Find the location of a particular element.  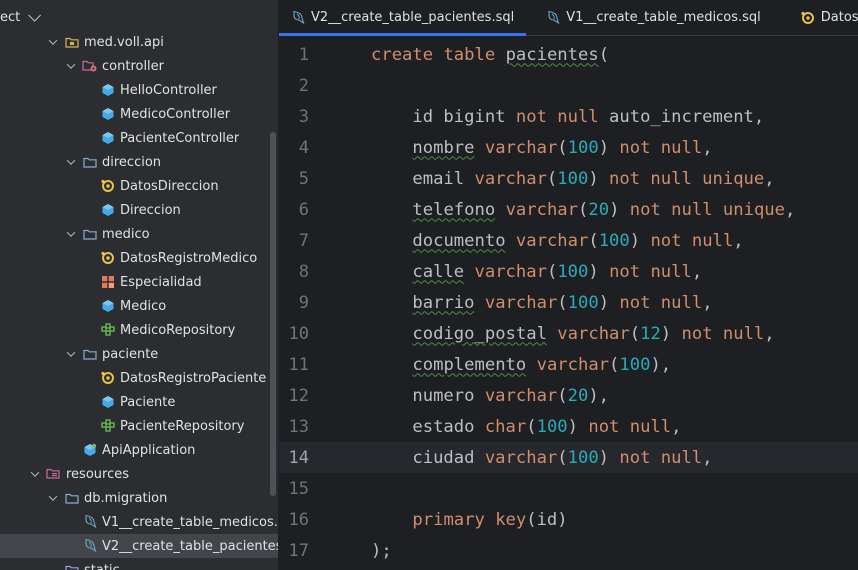

tree-item: PacienteController is located at coordinates (139, 138).